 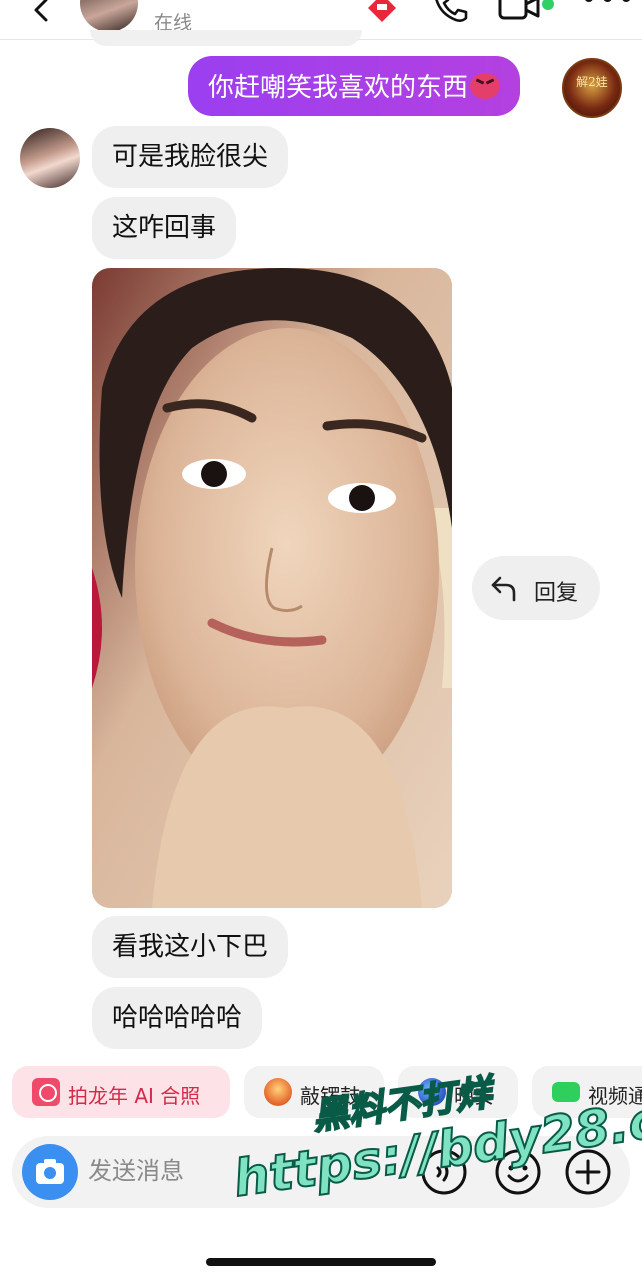 What do you see at coordinates (592, 82) in the screenshot?
I see `my-avatar-text: 解2娃` at bounding box center [592, 82].